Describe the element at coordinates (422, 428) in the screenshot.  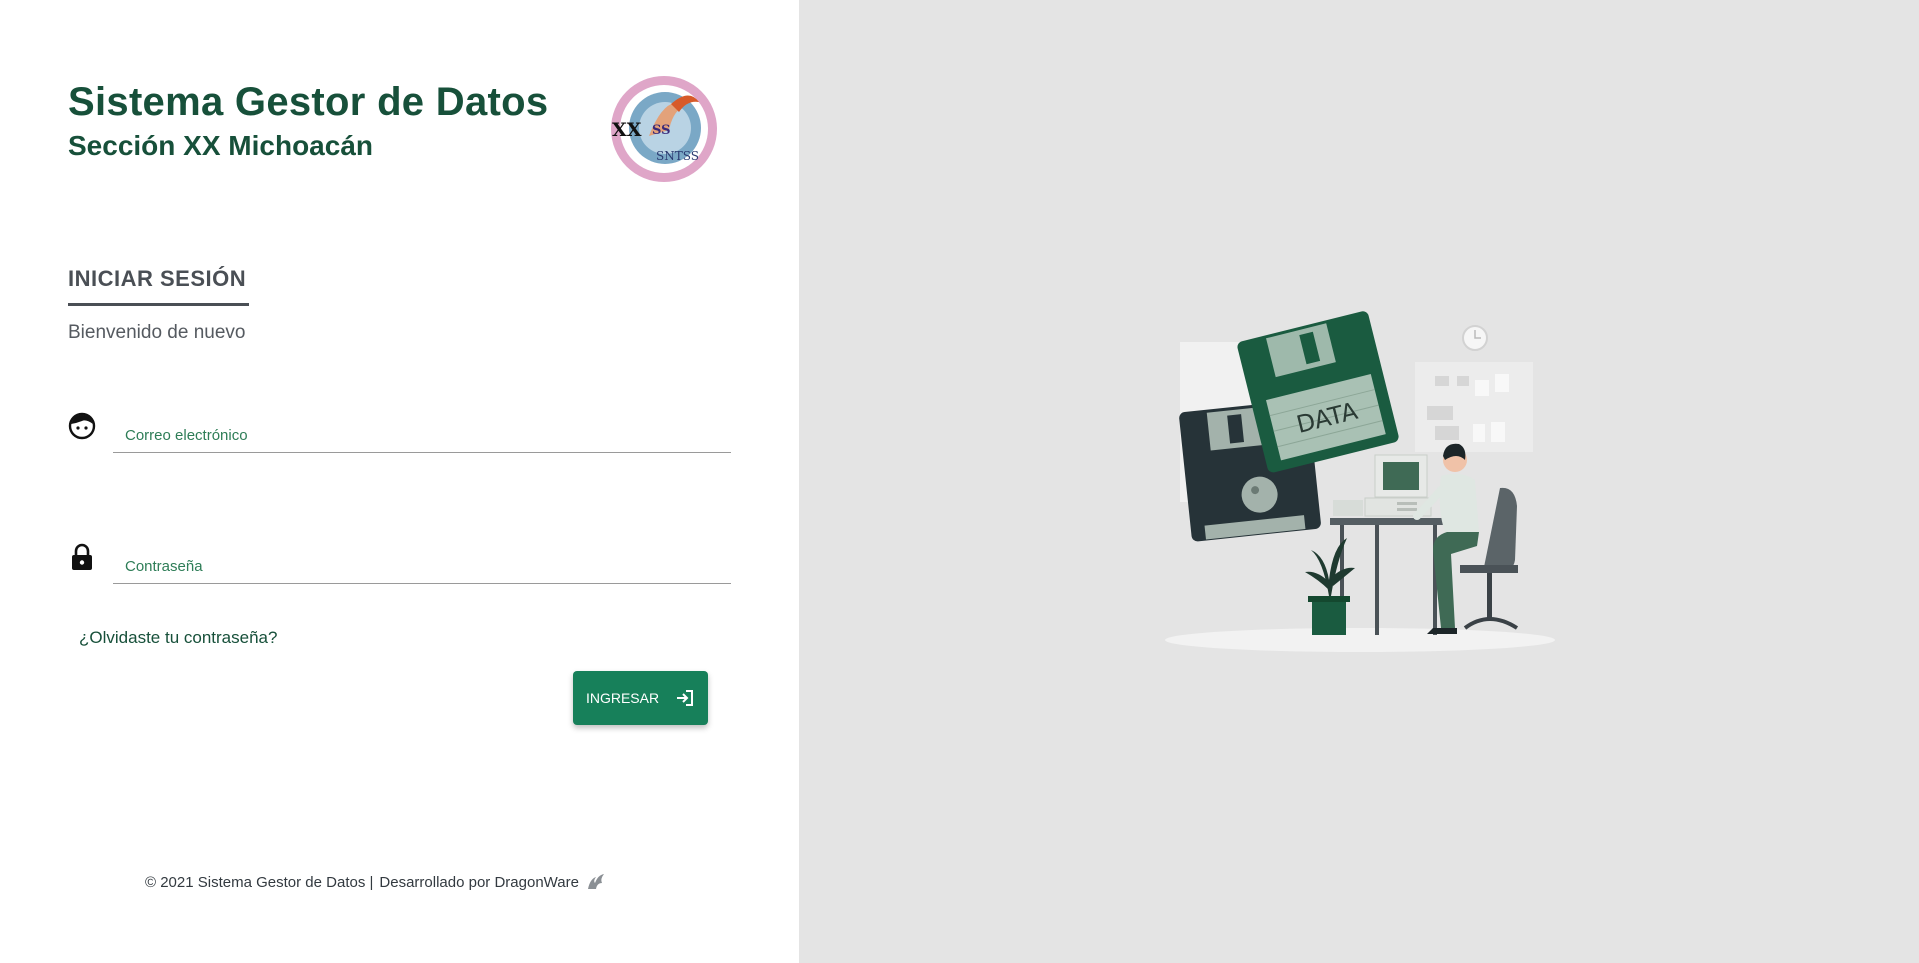
I see `email-input` at that location.